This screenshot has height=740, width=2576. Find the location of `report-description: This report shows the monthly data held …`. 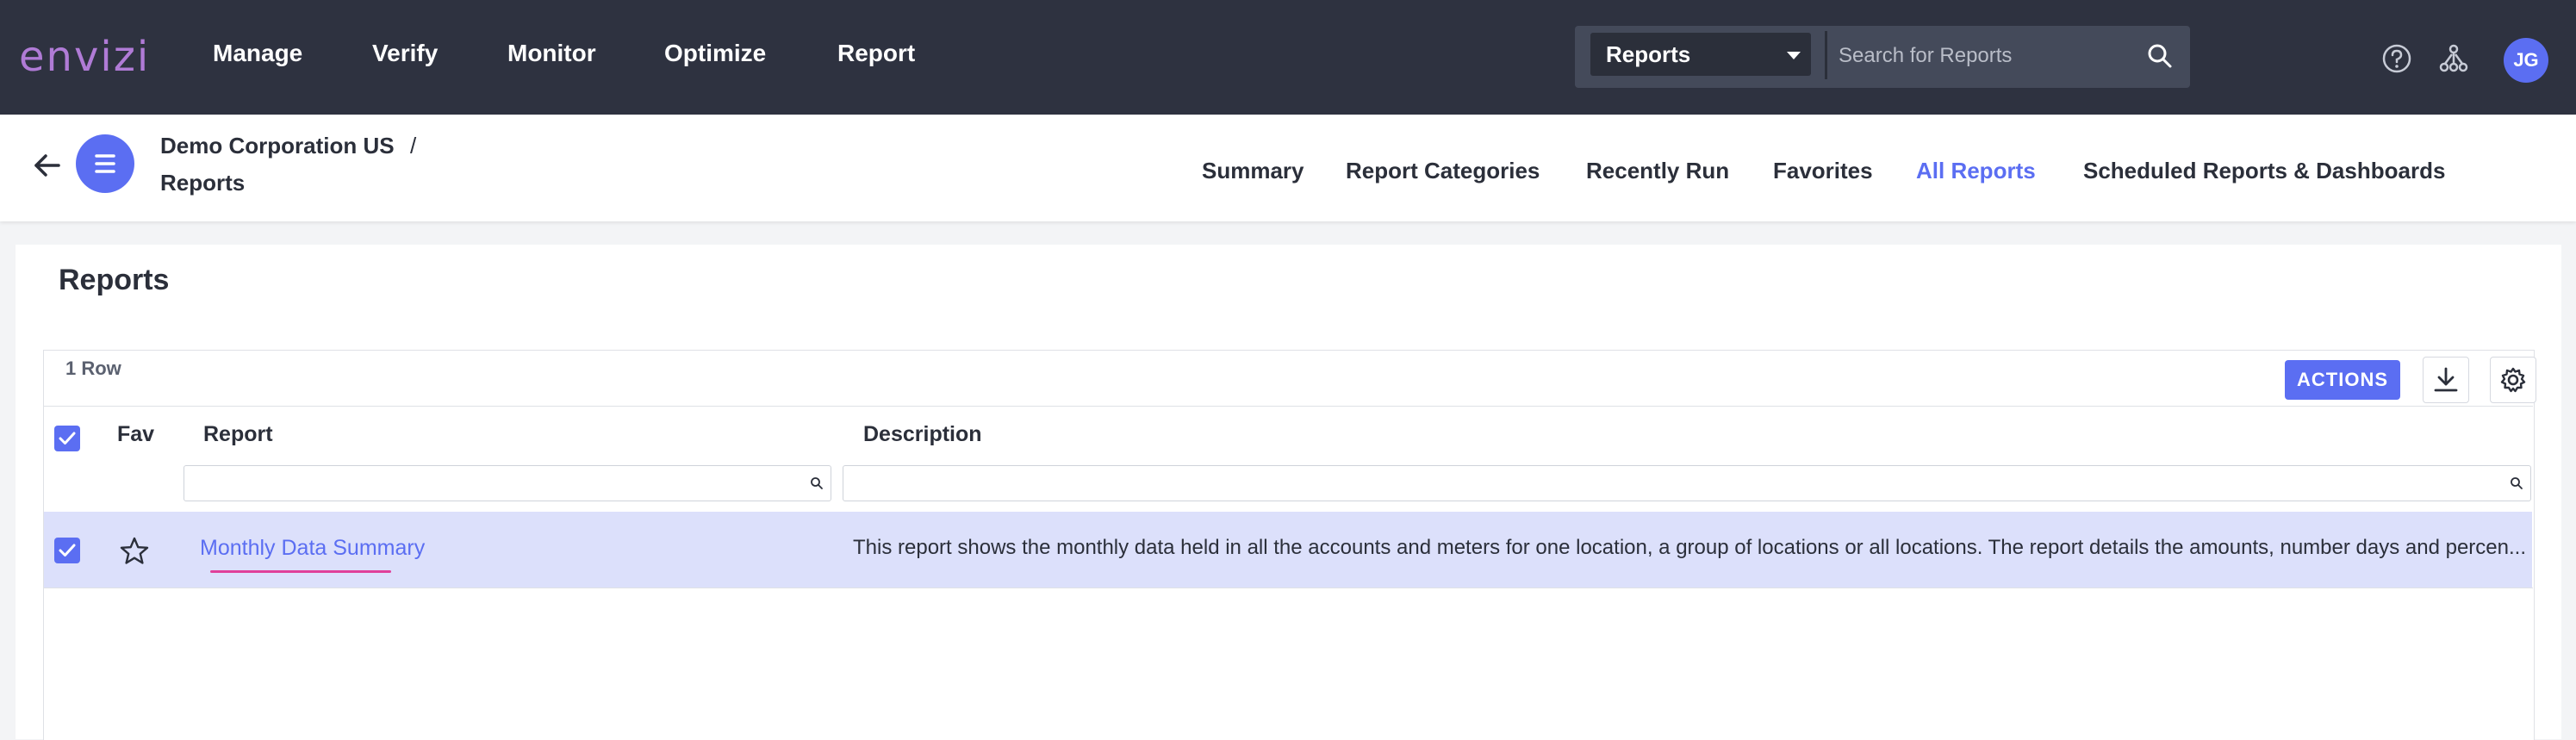

report-description: This report shows the monthly data held … is located at coordinates (1690, 547).